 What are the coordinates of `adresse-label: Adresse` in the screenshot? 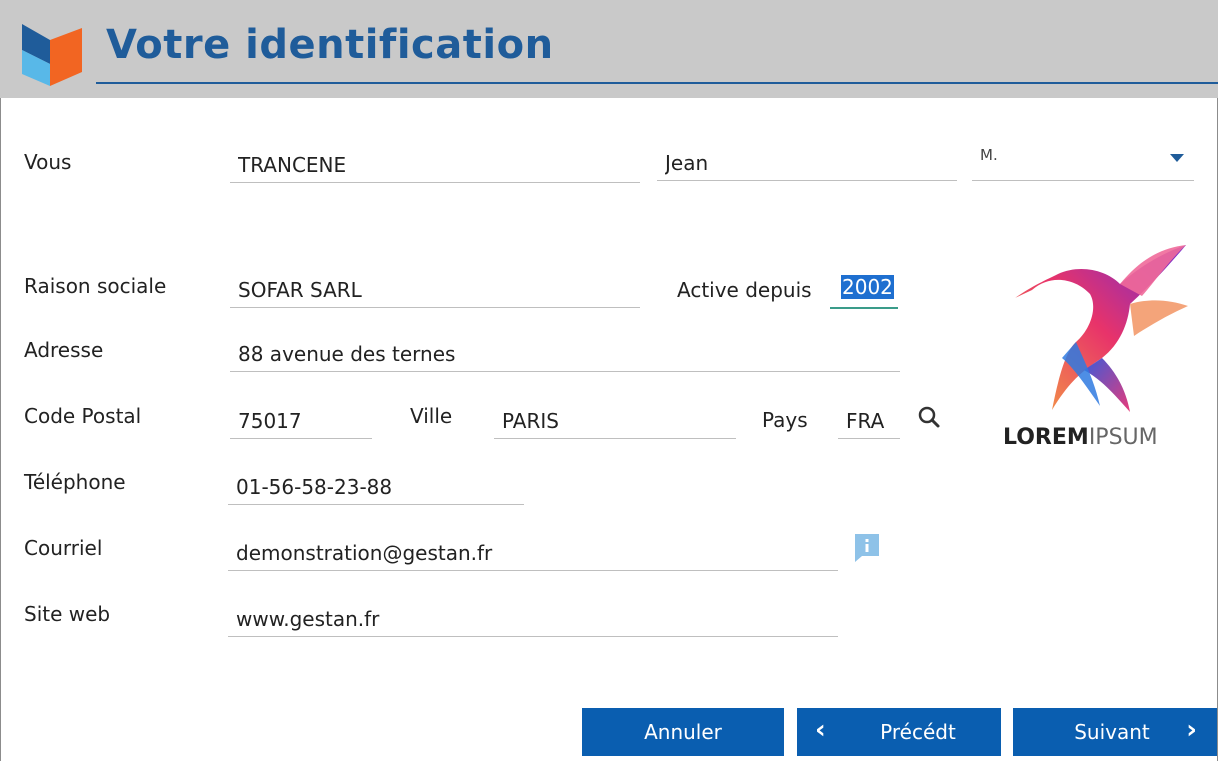 It's located at (64, 350).